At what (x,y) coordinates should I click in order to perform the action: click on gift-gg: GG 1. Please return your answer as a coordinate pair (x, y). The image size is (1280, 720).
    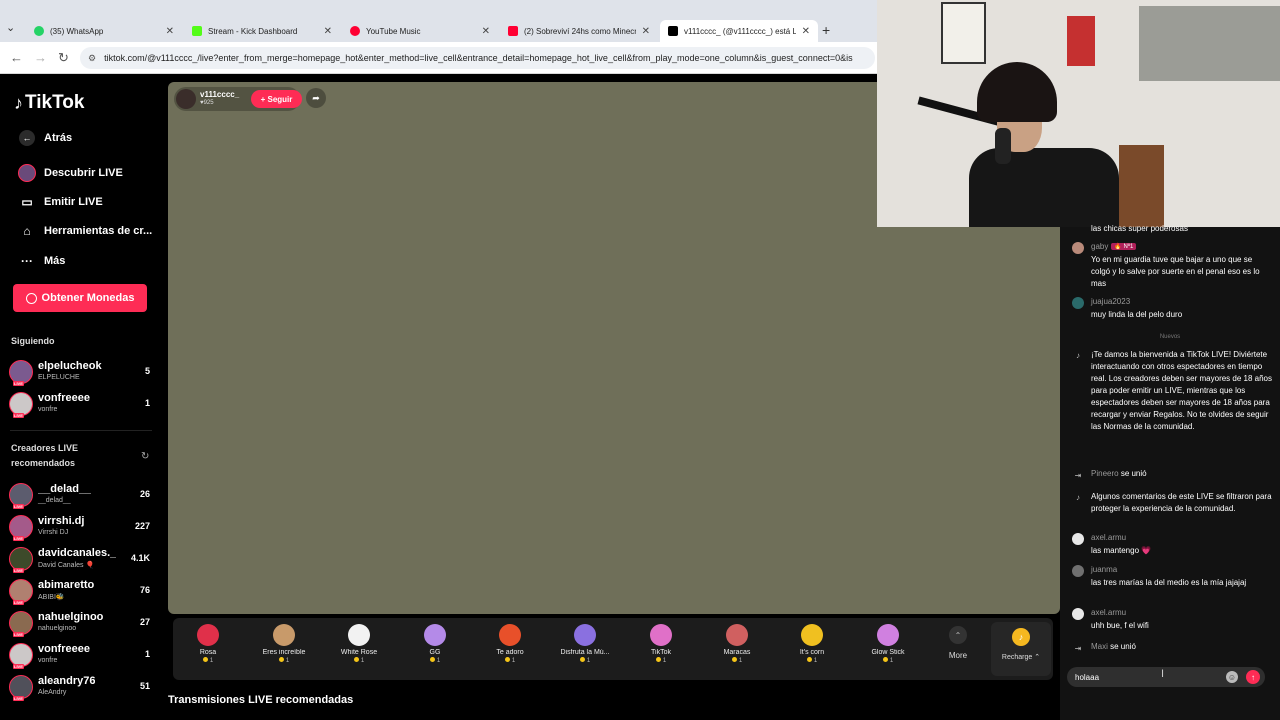
    Looking at the image, I should click on (435, 644).